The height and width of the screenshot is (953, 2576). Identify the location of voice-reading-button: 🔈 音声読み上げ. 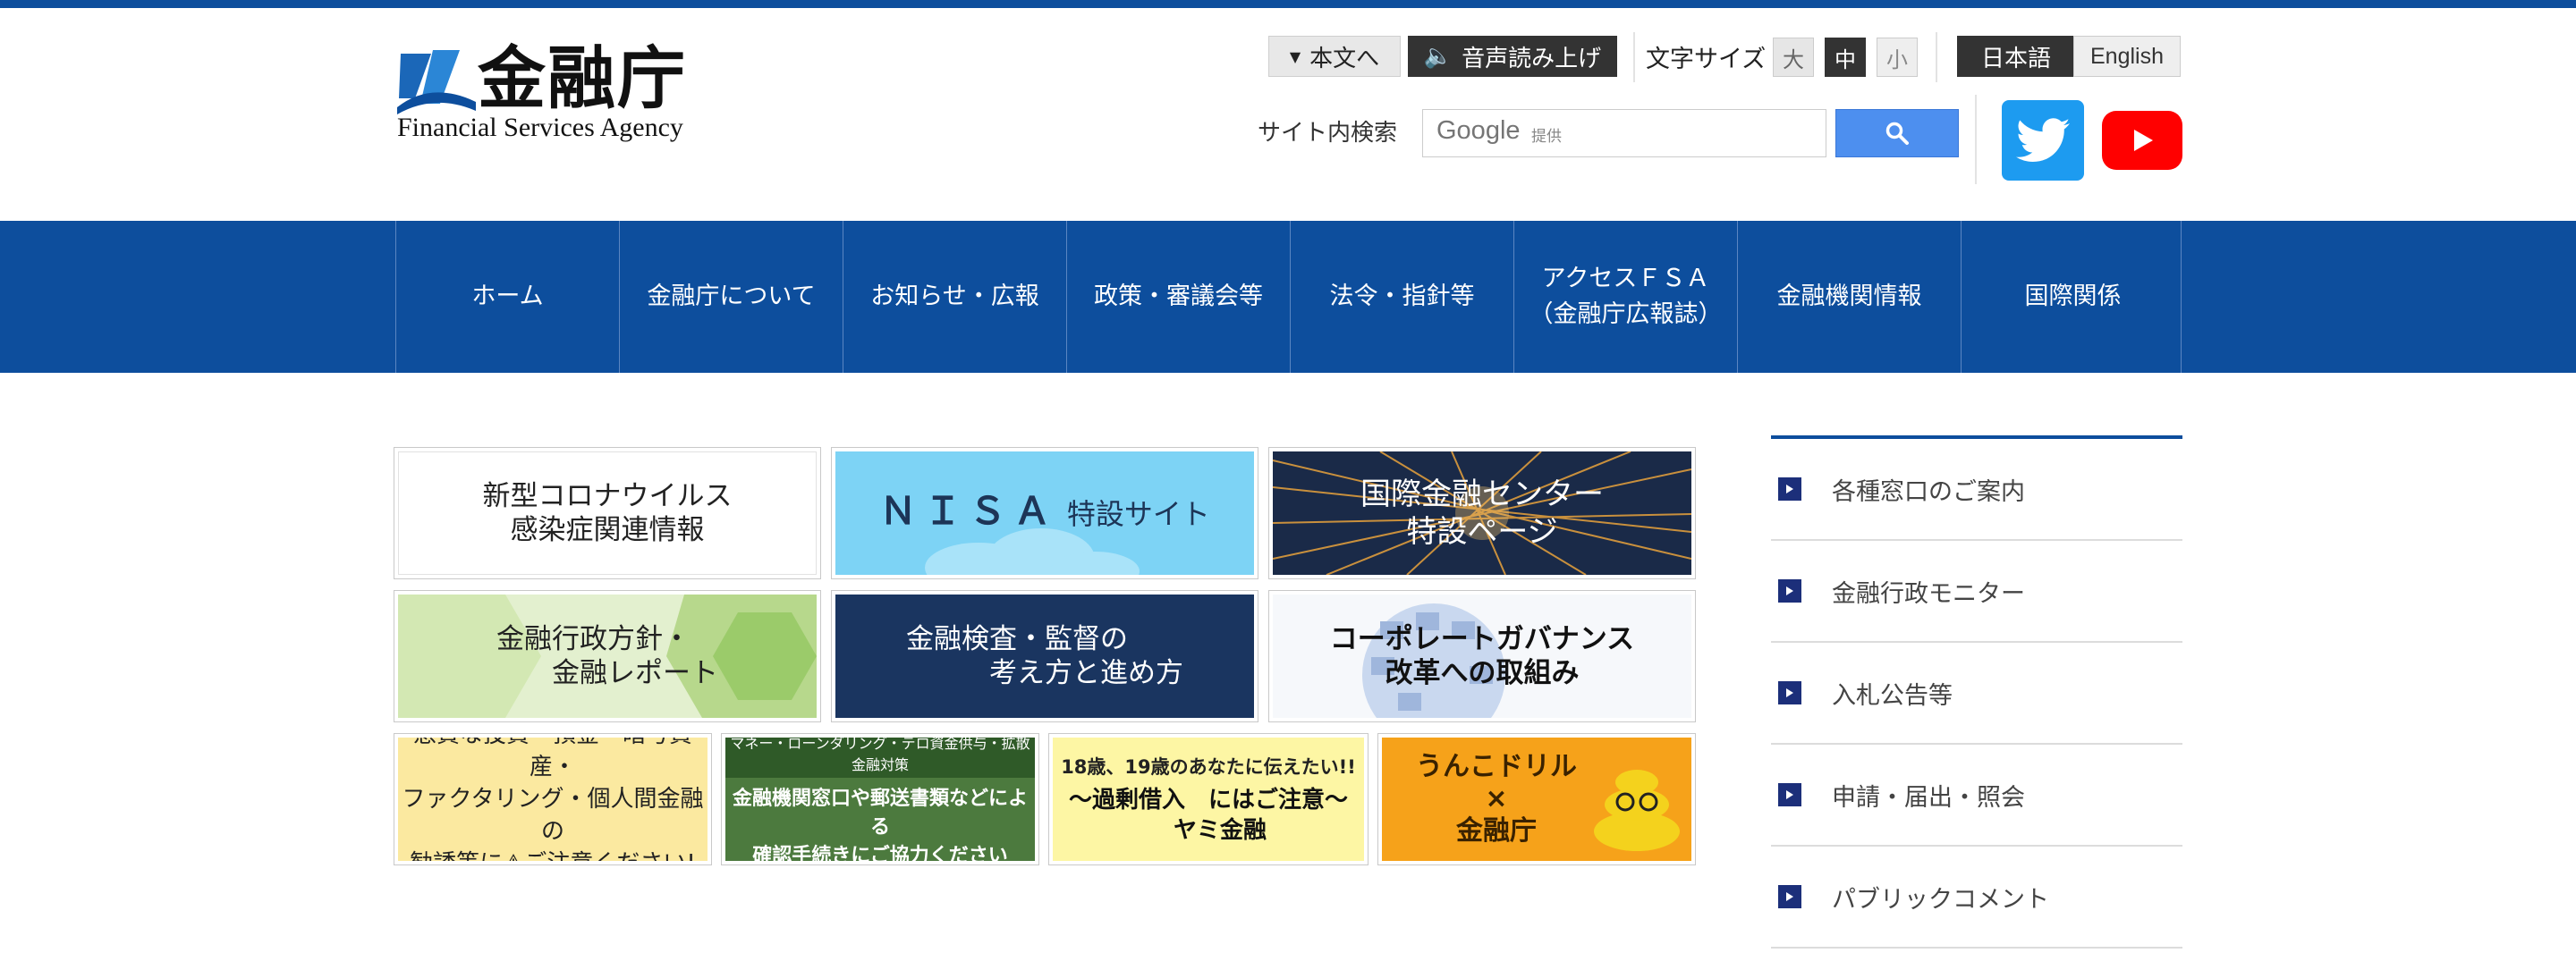
(1512, 56).